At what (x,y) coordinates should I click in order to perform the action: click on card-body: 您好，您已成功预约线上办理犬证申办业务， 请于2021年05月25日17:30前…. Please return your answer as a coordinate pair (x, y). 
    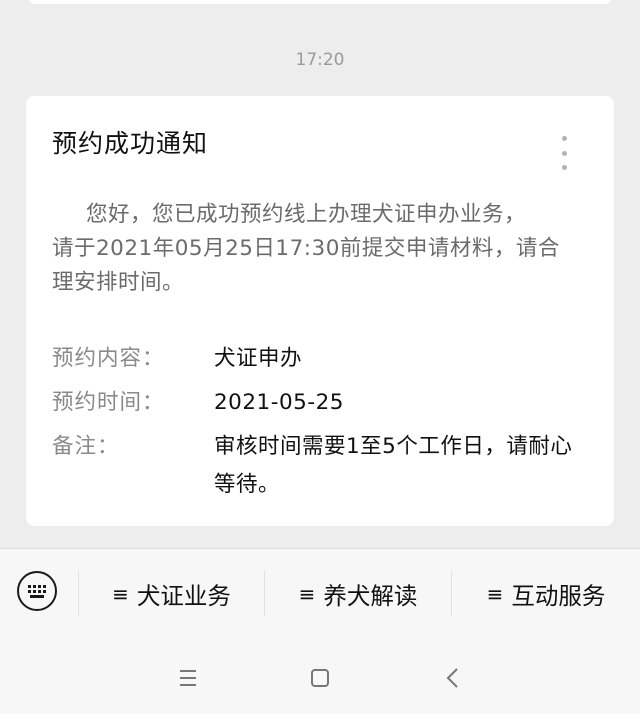
    Looking at the image, I should click on (322, 249).